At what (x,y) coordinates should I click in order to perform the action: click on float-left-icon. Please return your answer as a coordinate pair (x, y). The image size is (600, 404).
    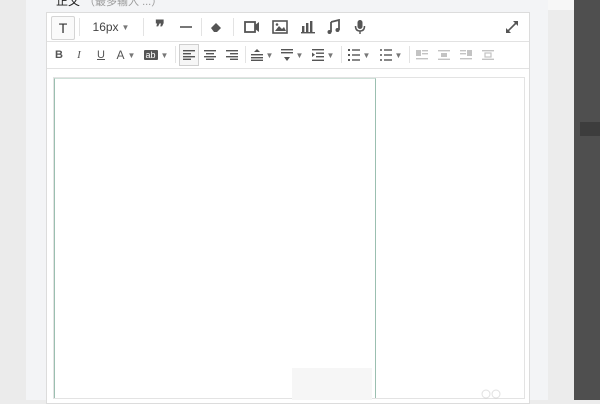
    Looking at the image, I should click on (422, 55).